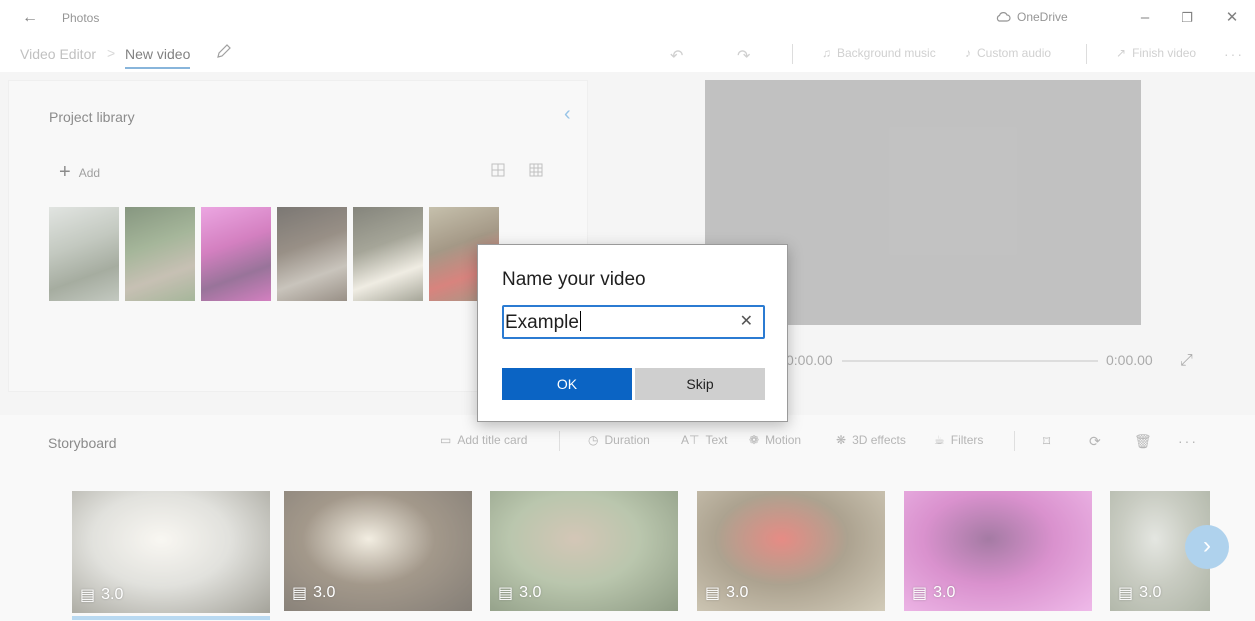 The width and height of the screenshot is (1255, 621). Describe the element at coordinates (567, 384) in the screenshot. I see `ok-button: OK` at that location.